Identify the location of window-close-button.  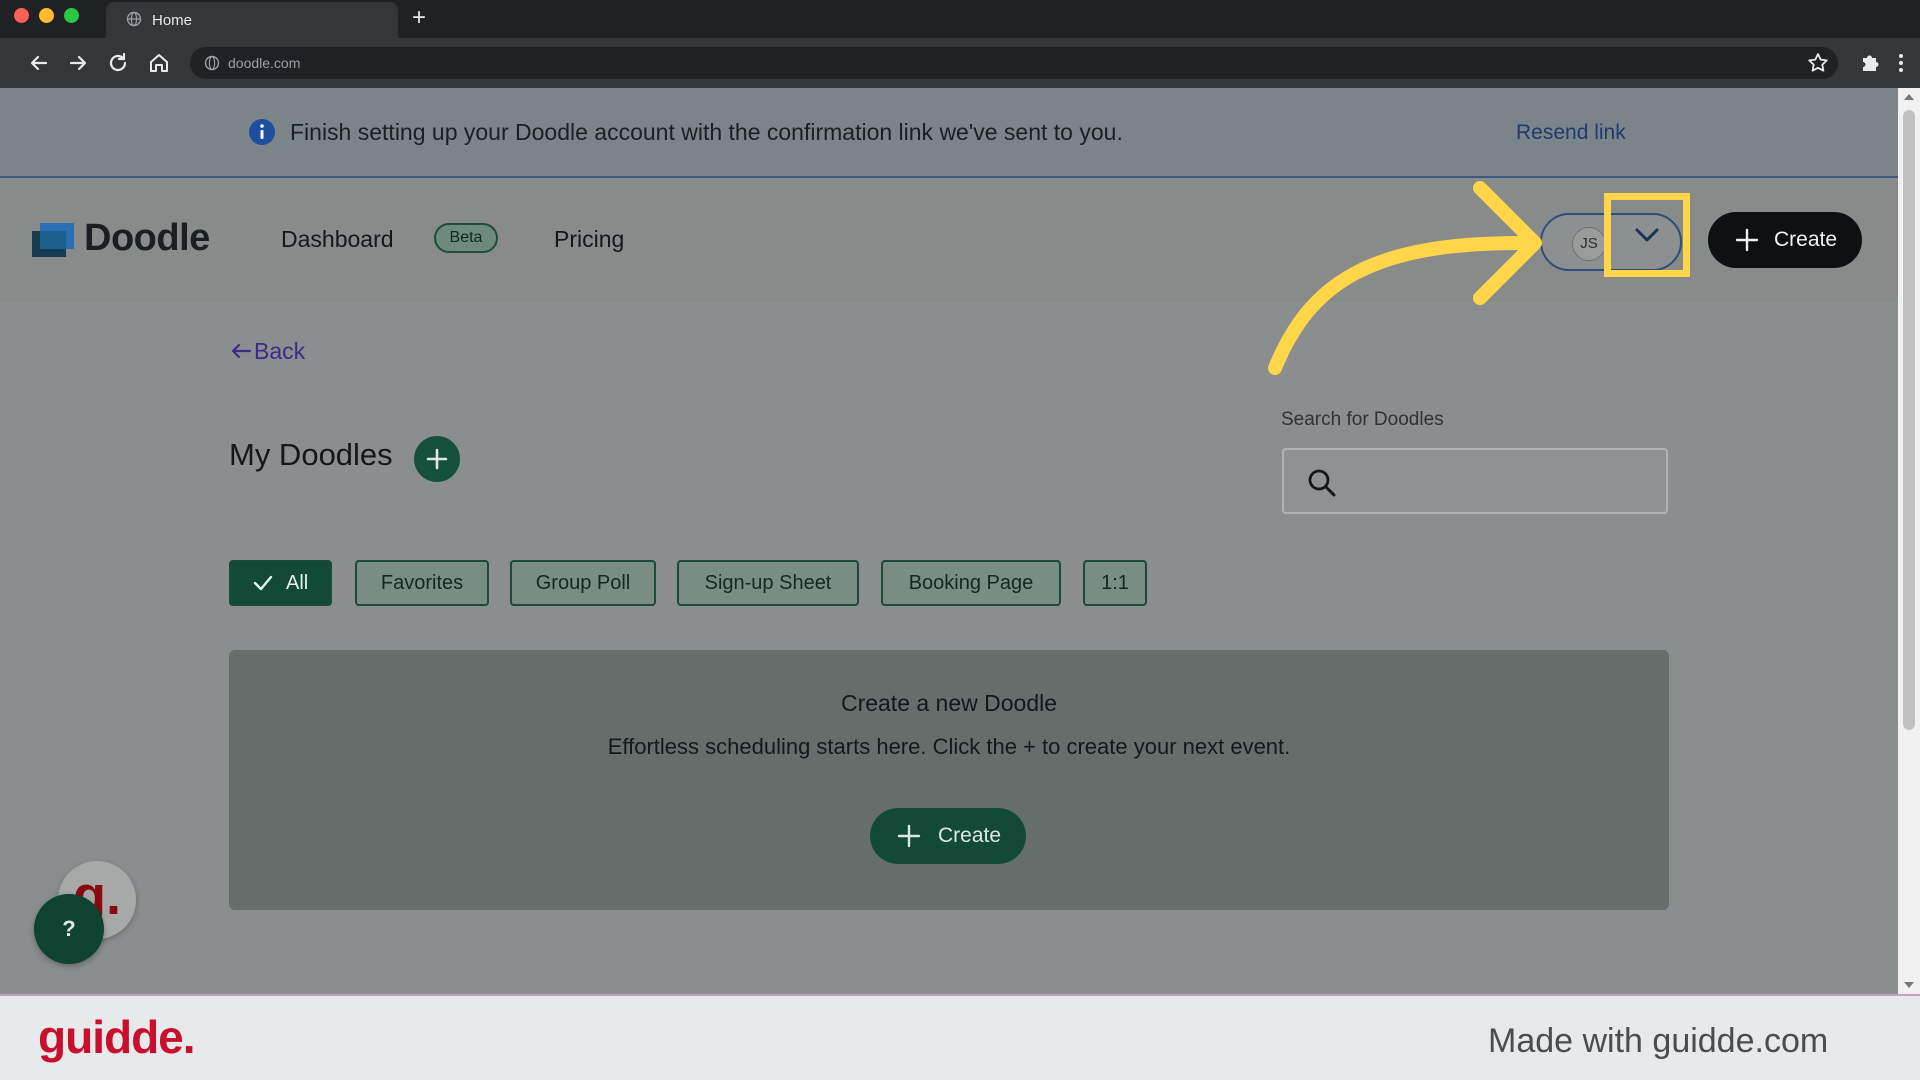
(21, 15).